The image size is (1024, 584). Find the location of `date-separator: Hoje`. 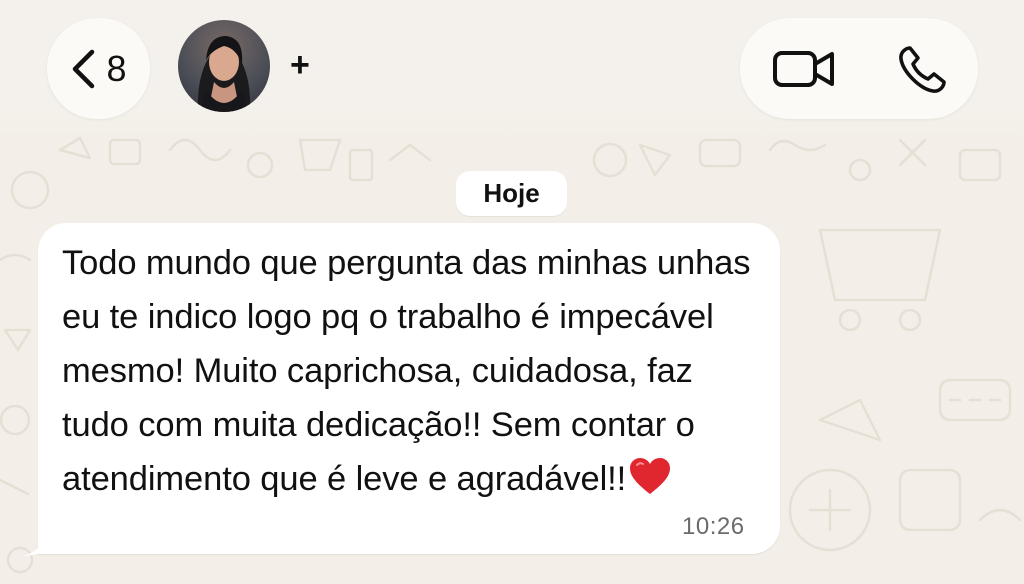

date-separator: Hoje is located at coordinates (511, 193).